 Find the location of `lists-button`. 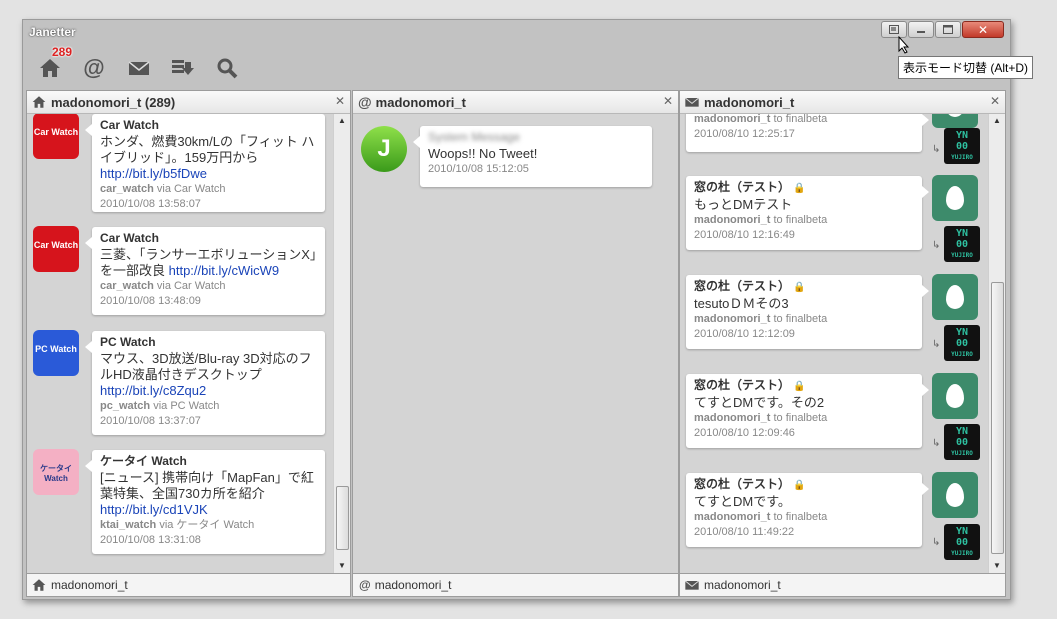

lists-button is located at coordinates (182, 68).